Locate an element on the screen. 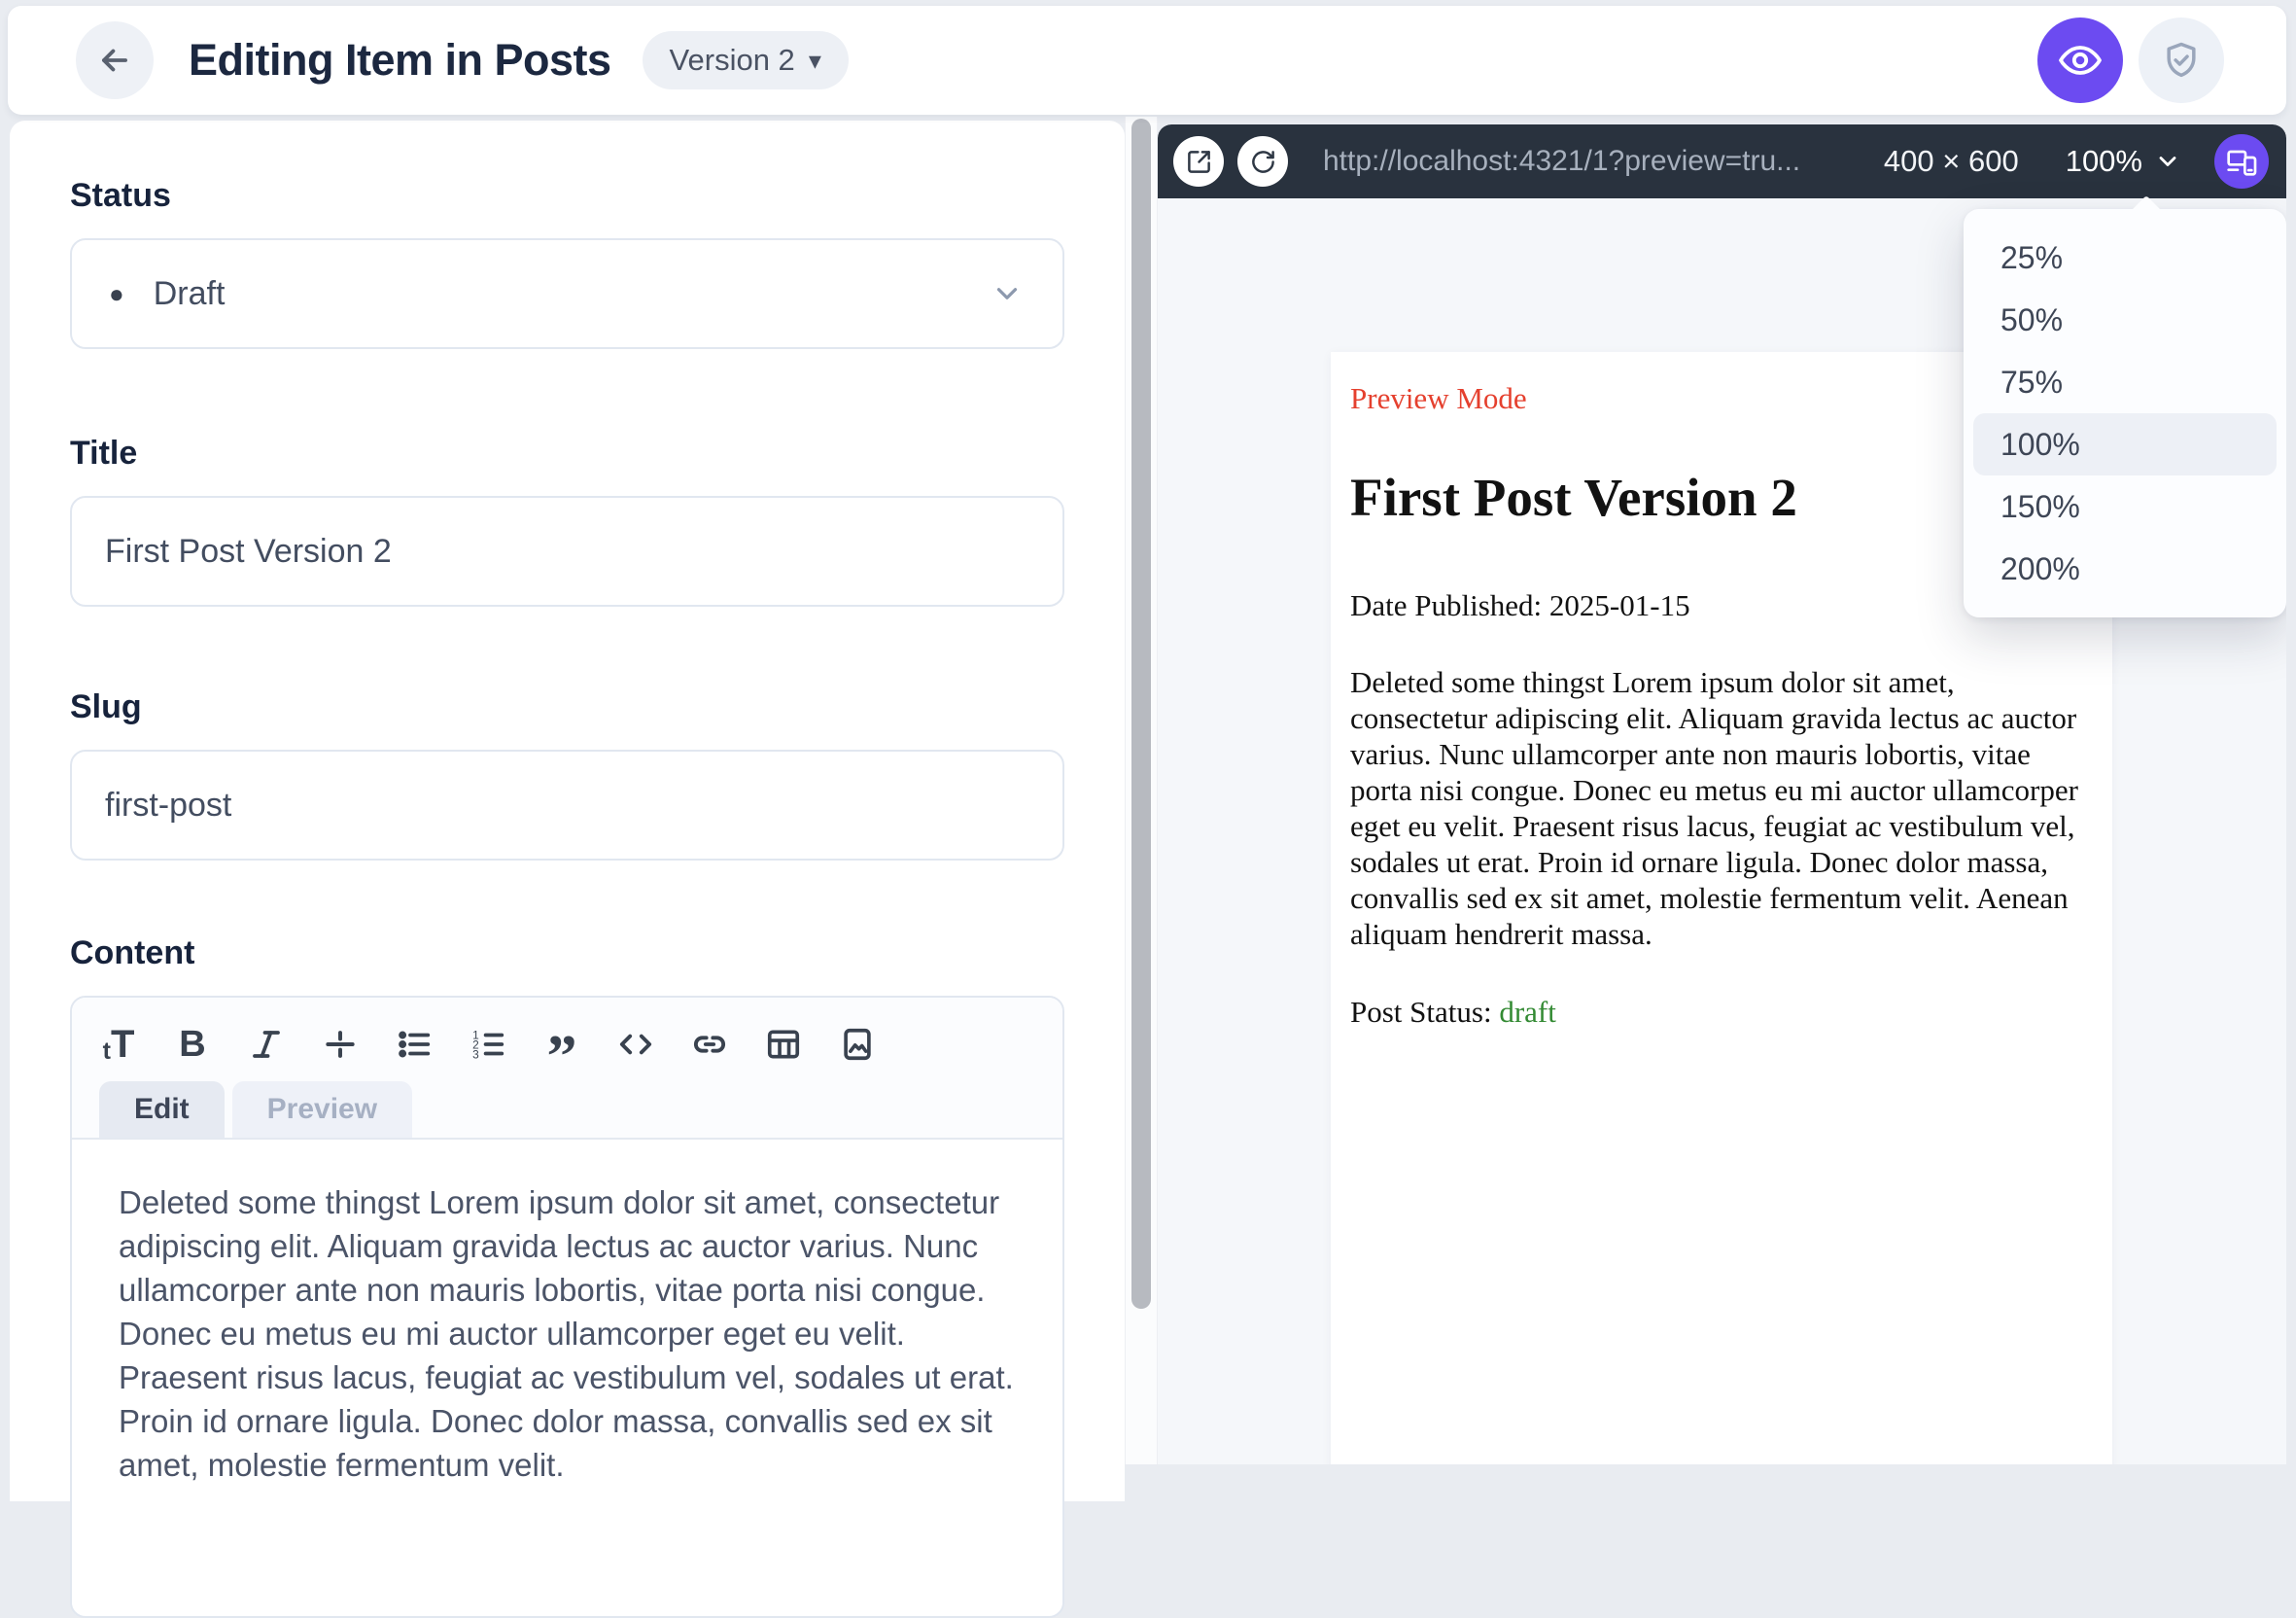 The width and height of the screenshot is (2296, 1618). zoom-dropdown-menu: 25% 50% 75% 100% 150% 200% is located at coordinates (2125, 406).